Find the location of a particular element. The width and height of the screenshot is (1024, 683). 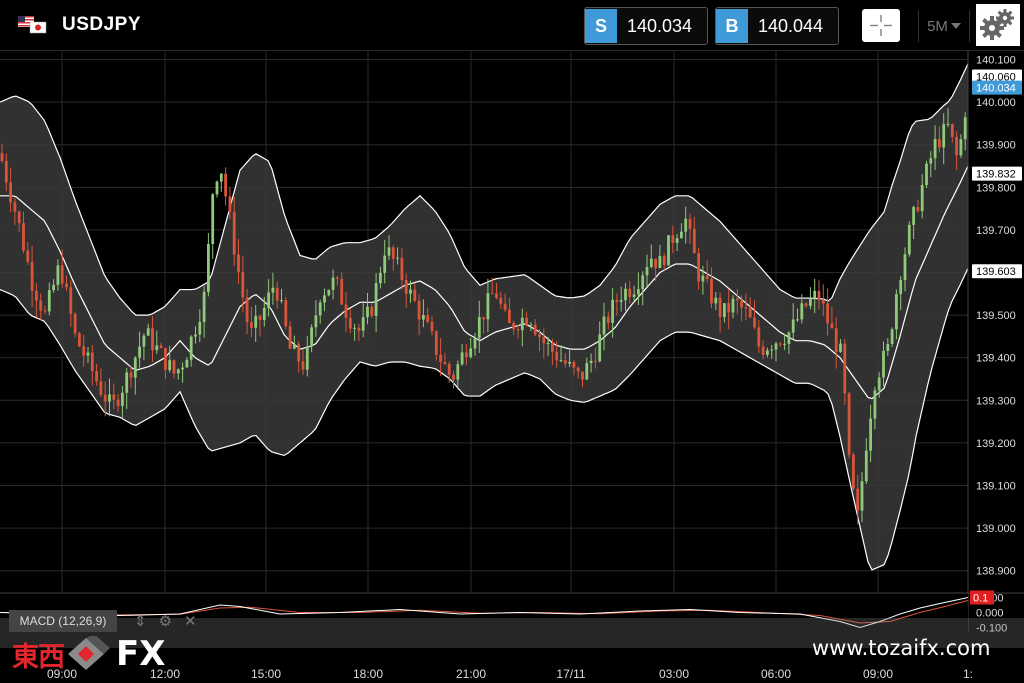

time-axis-label: 17/11 is located at coordinates (570, 674).